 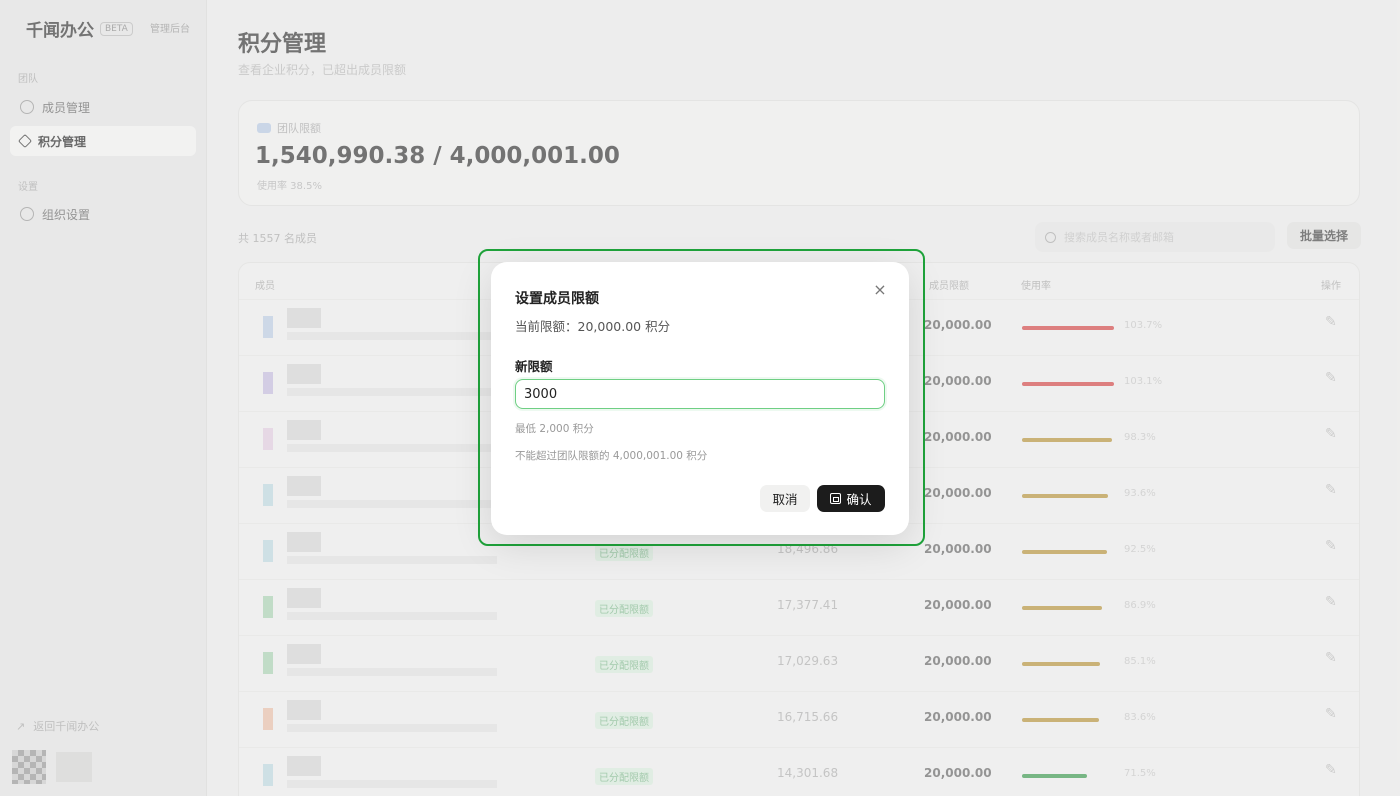 I want to click on save-icon, so click(x=836, y=498).